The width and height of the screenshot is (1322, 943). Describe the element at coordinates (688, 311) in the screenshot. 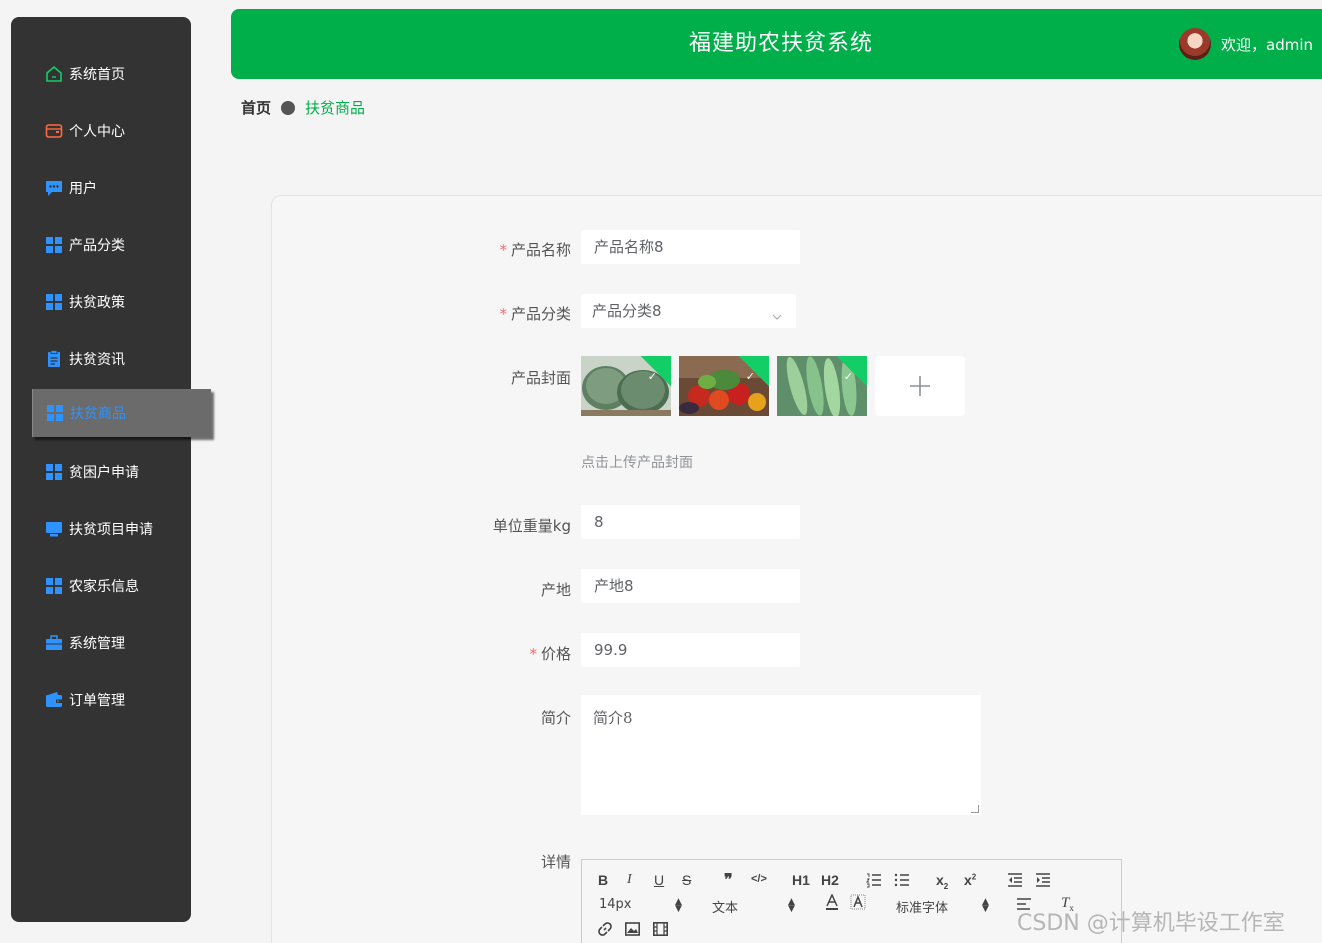

I see `category-select: 产品分类8` at that location.